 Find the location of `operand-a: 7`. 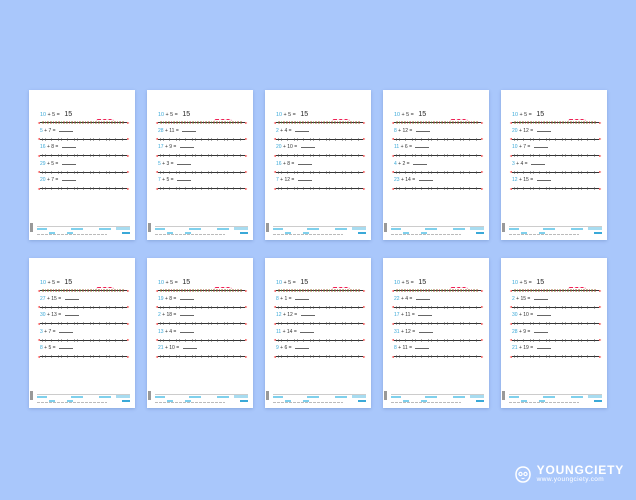

operand-a: 7 is located at coordinates (277, 180).